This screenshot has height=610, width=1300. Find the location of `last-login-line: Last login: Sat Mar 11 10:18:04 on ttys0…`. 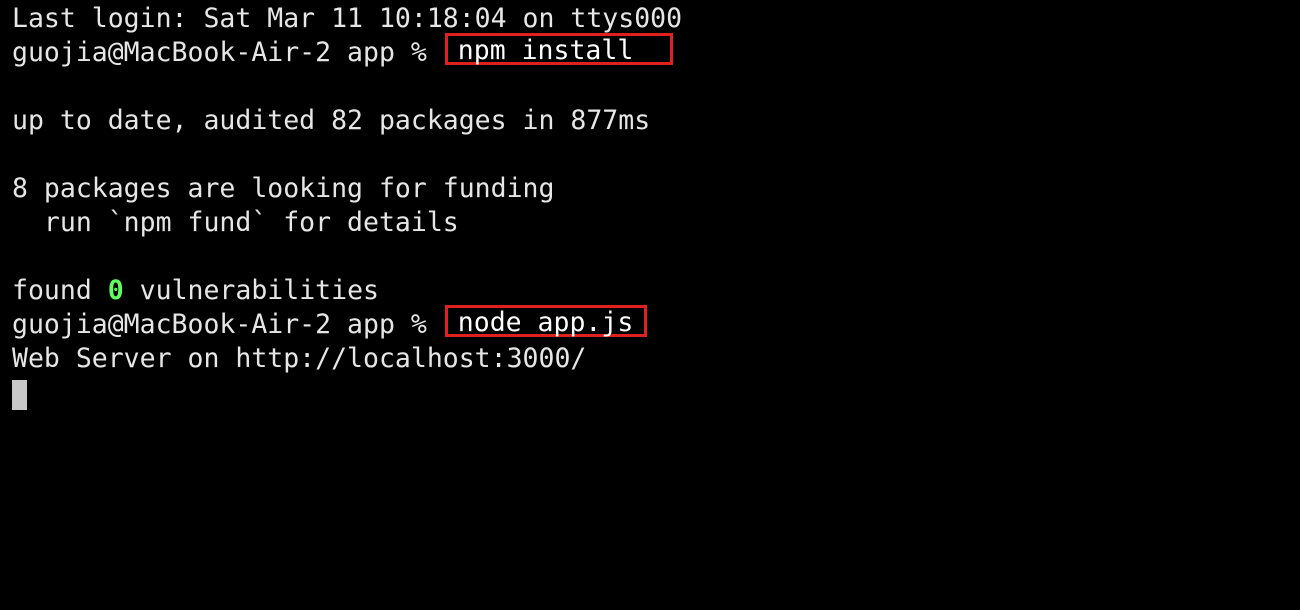

last-login-line: Last login: Sat Mar 11 10:18:04 on ttys0… is located at coordinates (347, 18).